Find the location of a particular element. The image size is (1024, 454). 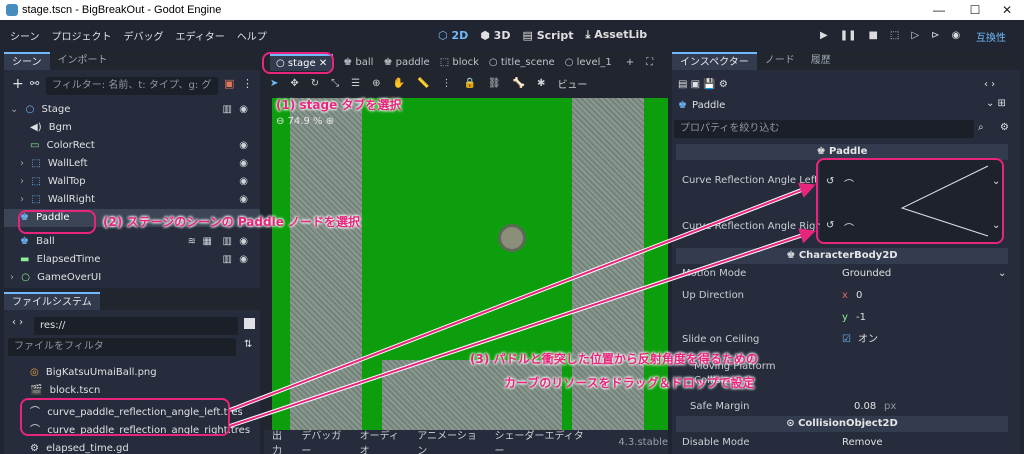

annotation-step3-line1: (3) パドルと衝突した位置から反射角度を得るための is located at coordinates (614, 359).